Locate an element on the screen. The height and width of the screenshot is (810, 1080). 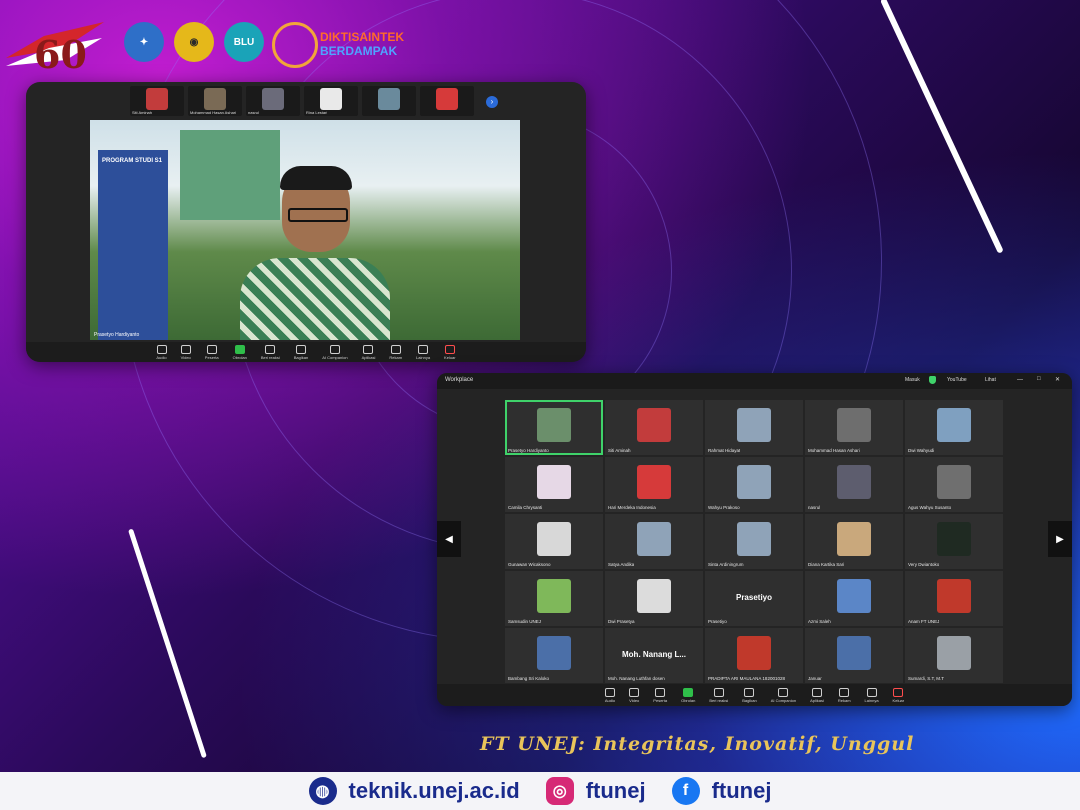
participant-name: nasrul is located at coordinates (814, 507).